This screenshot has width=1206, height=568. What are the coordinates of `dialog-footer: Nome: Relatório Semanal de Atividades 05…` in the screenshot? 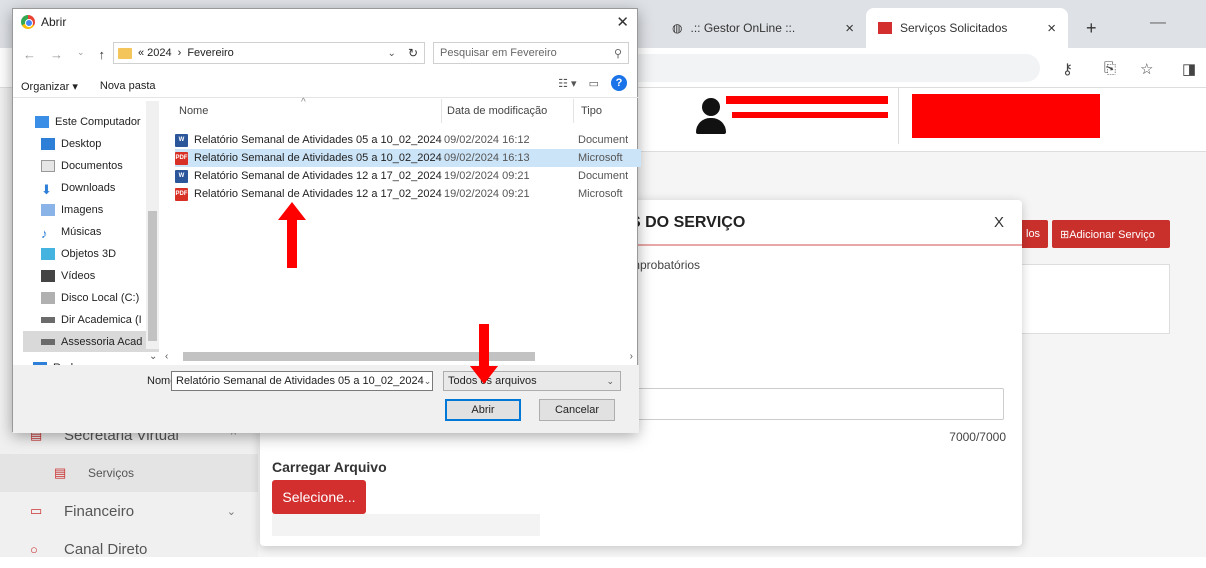 It's located at (326, 399).